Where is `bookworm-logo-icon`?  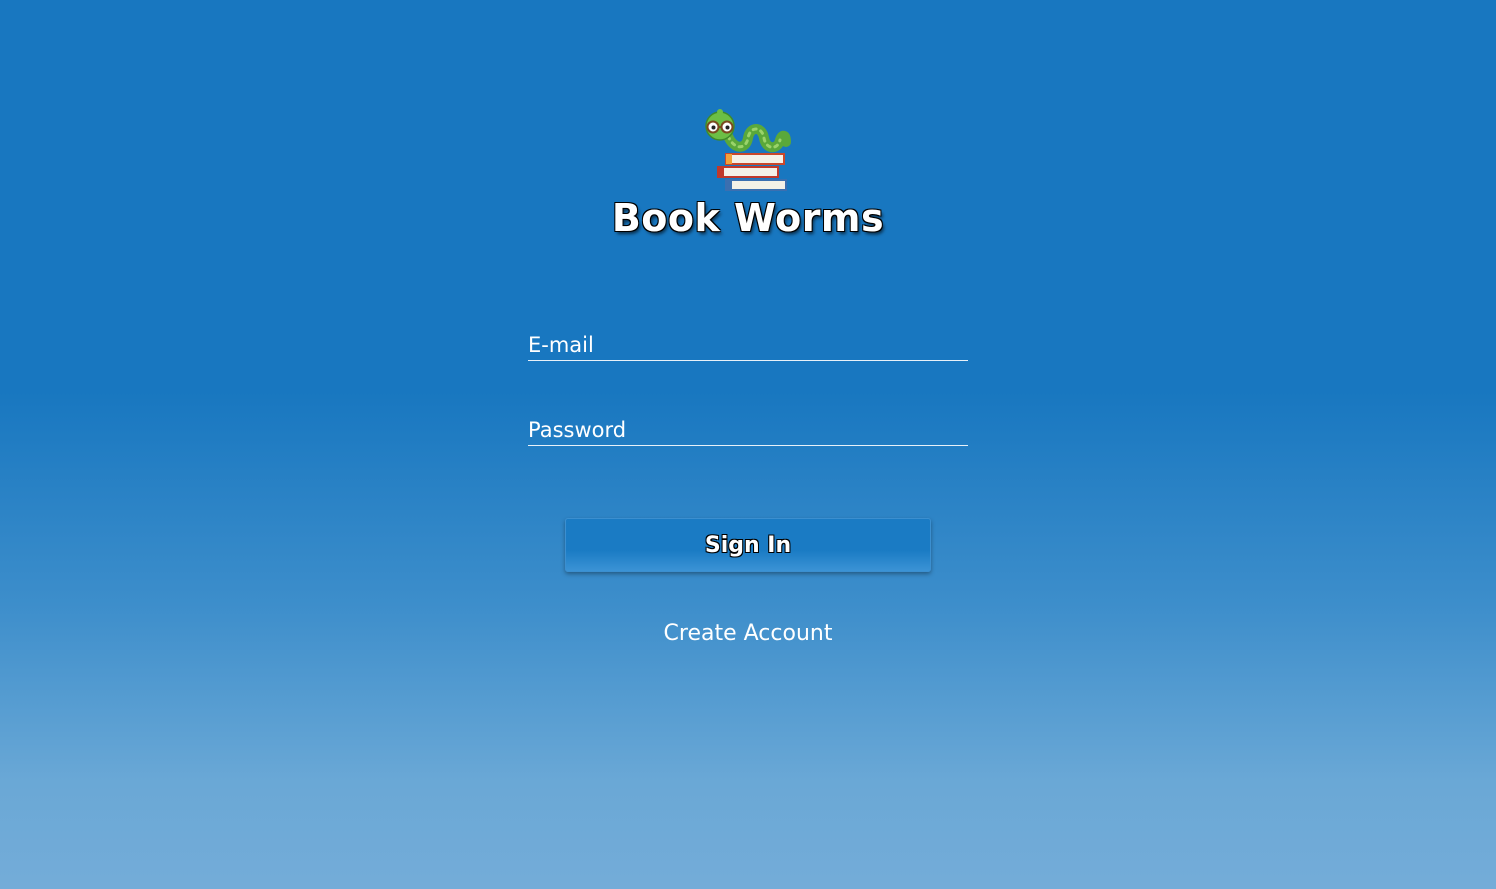
bookworm-logo-icon is located at coordinates (748, 151).